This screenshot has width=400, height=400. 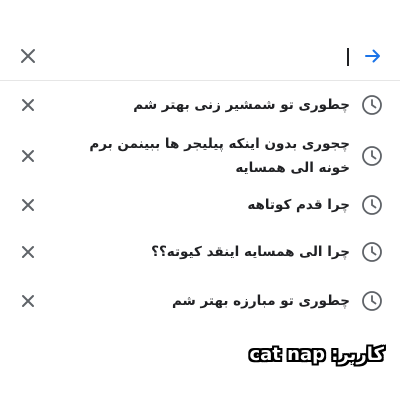 What do you see at coordinates (250, 252) in the screenshot?
I see `suggestion-text: چرا الی همسایه اینقد کیوته؟؟` at bounding box center [250, 252].